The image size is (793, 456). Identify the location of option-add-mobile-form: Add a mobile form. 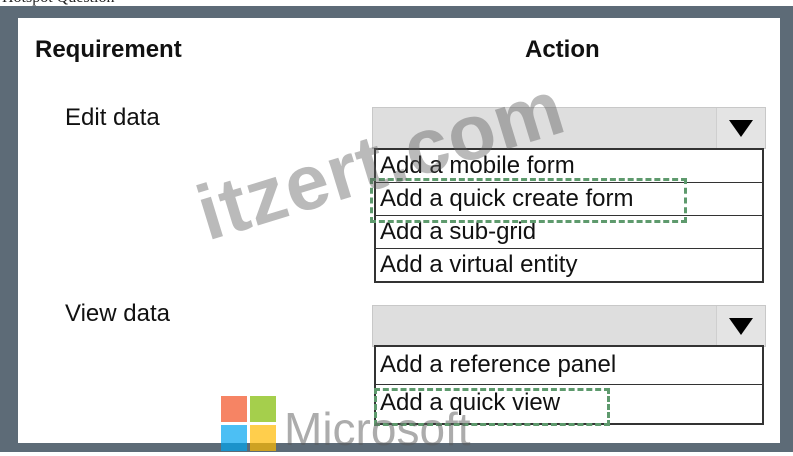
(569, 166).